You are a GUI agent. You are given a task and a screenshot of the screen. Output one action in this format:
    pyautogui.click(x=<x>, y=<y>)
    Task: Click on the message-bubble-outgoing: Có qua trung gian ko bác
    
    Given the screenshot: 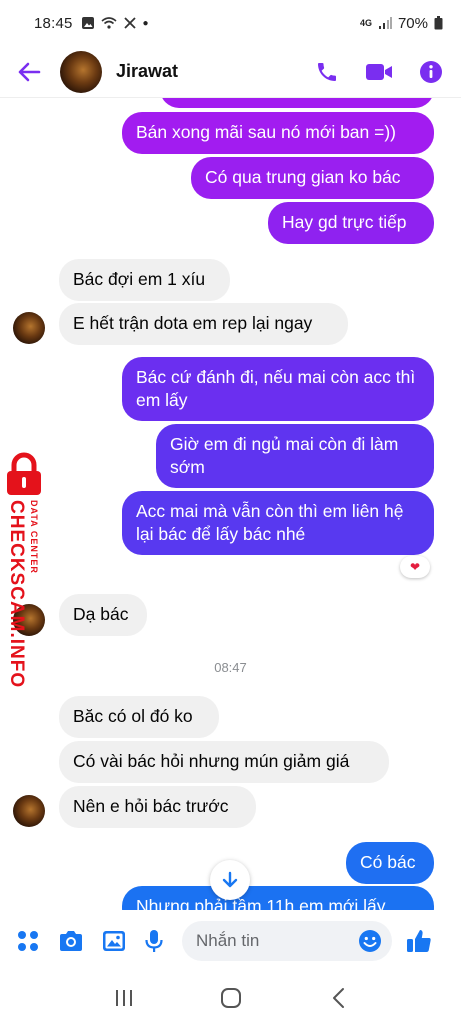 What is the action you would take?
    pyautogui.click(x=312, y=178)
    